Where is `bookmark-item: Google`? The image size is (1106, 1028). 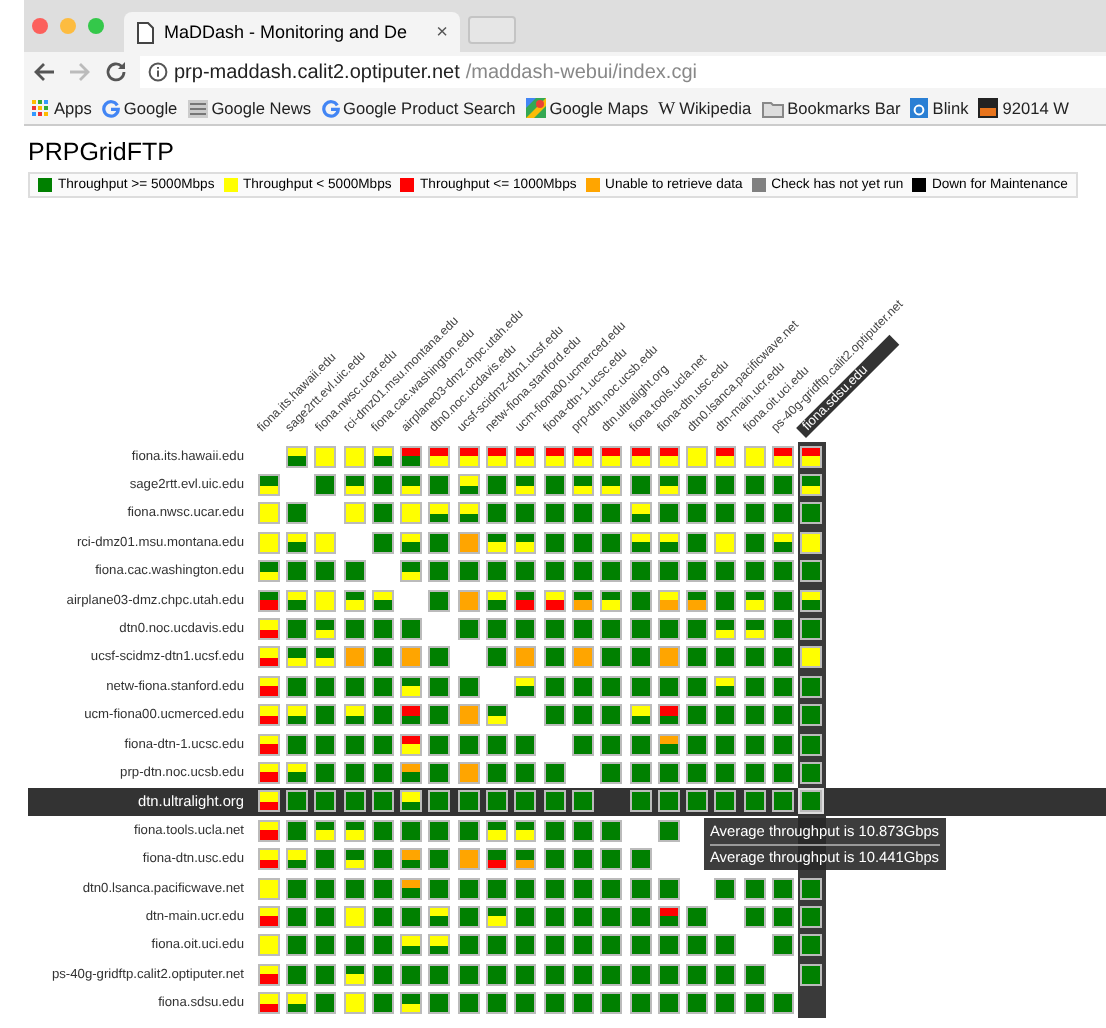
bookmark-item: Google is located at coordinates (139, 108).